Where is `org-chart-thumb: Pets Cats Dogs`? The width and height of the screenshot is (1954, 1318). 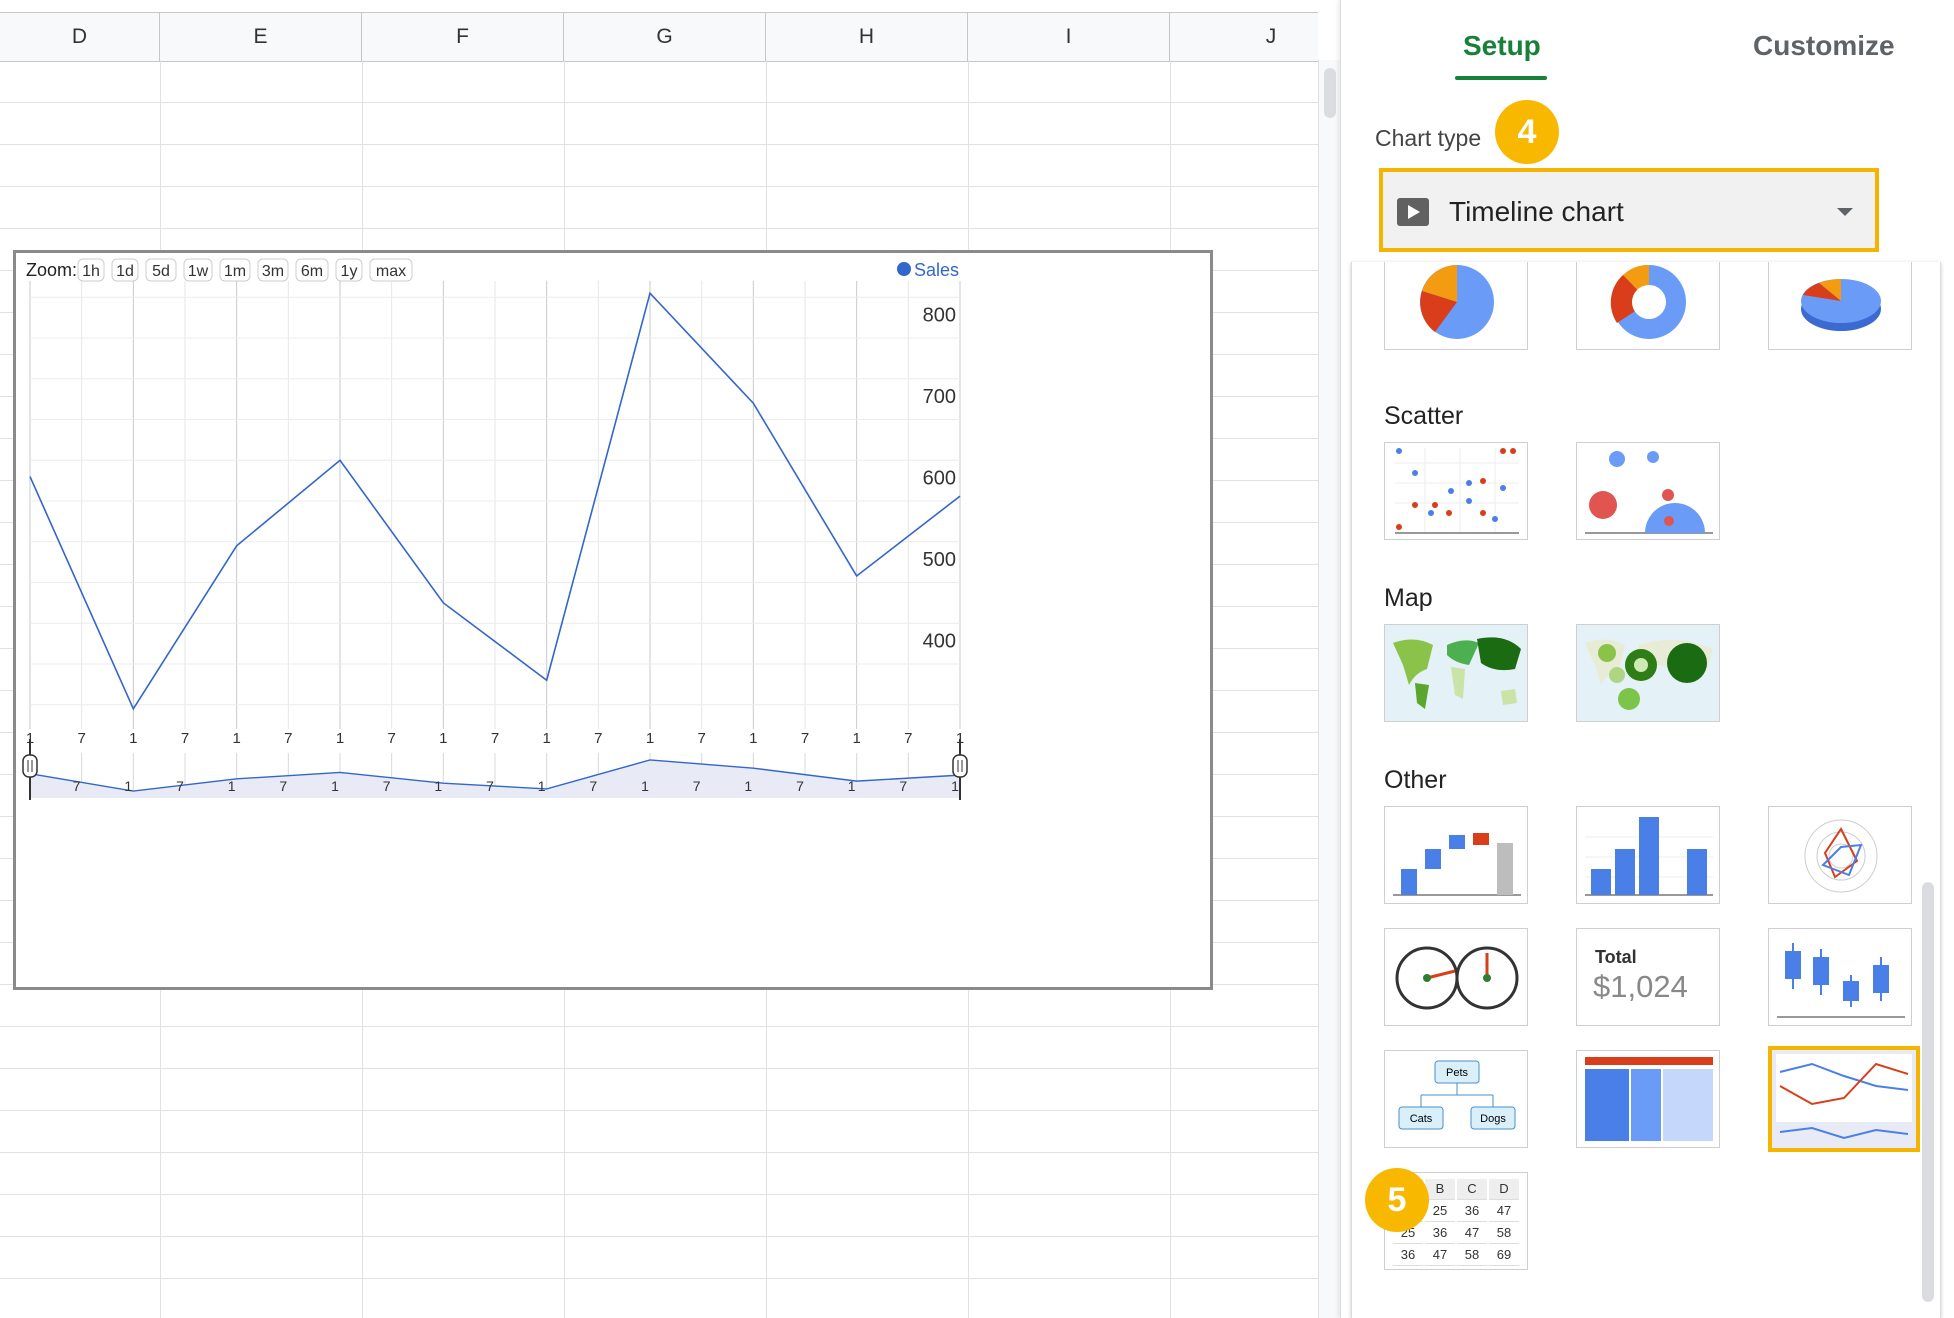 org-chart-thumb: Pets Cats Dogs is located at coordinates (1456, 1099).